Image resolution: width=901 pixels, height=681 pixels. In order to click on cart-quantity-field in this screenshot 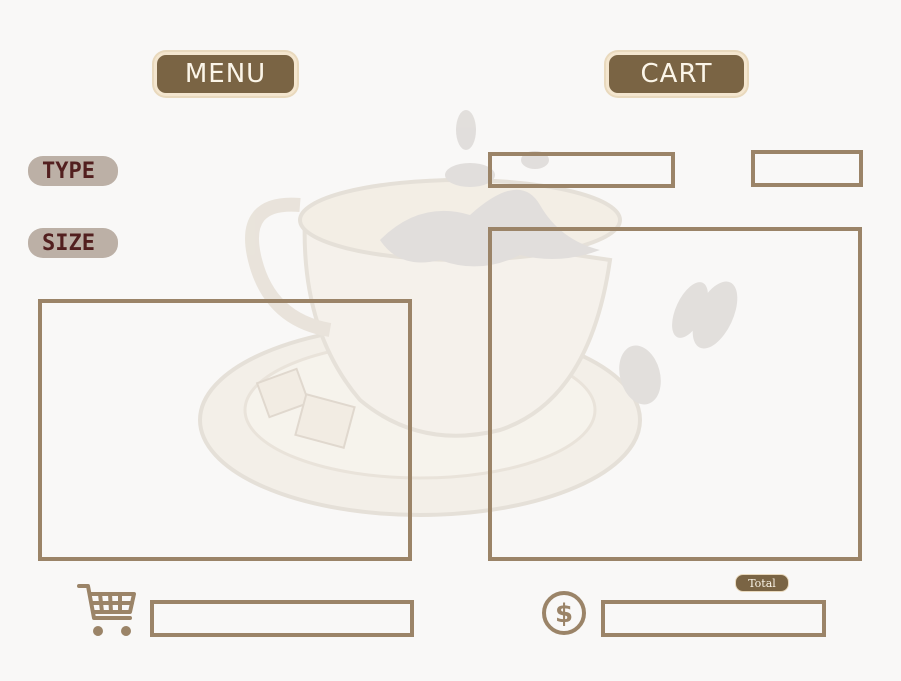, I will do `click(807, 168)`.